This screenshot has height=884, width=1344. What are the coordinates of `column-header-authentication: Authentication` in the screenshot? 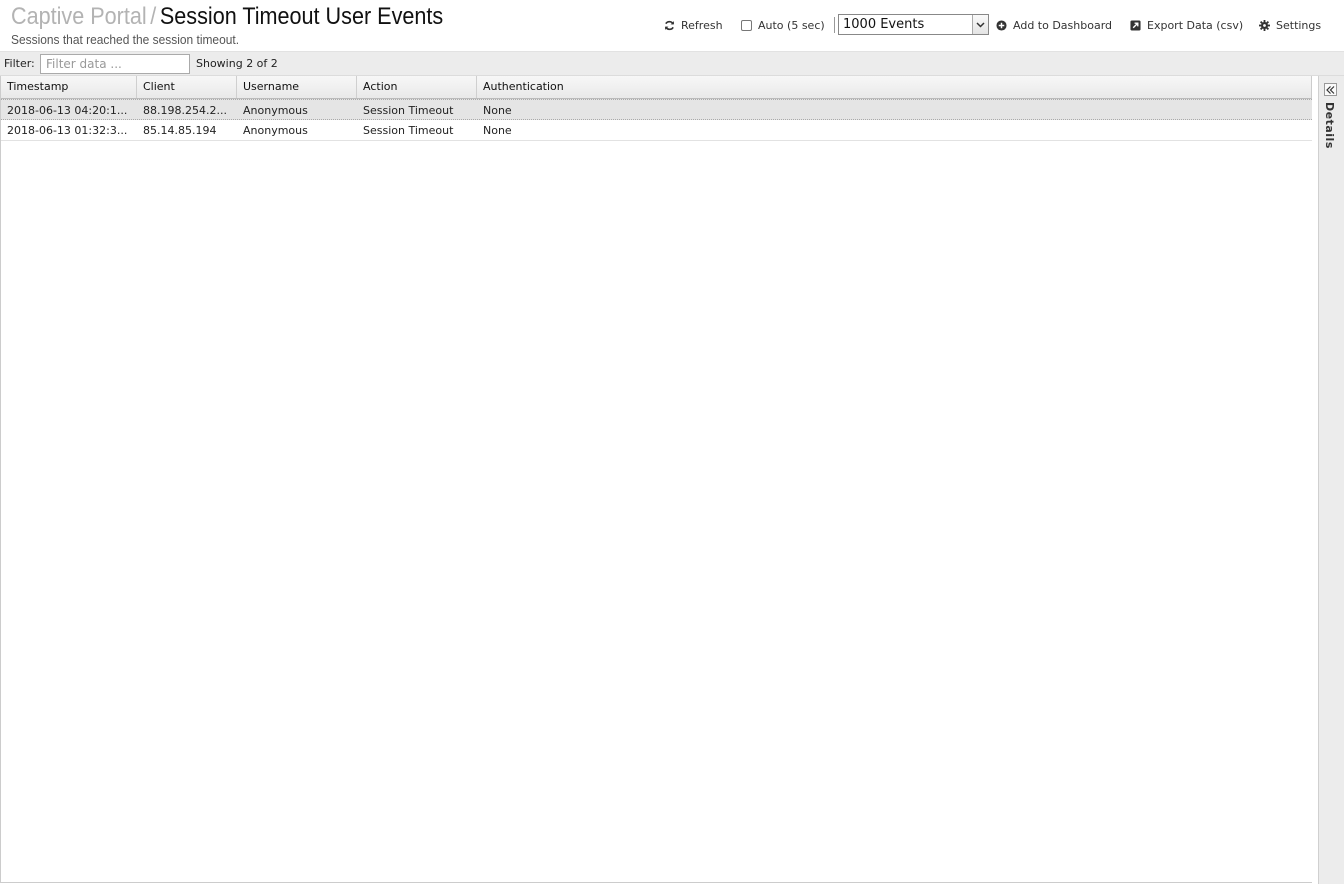 It's located at (894, 87).